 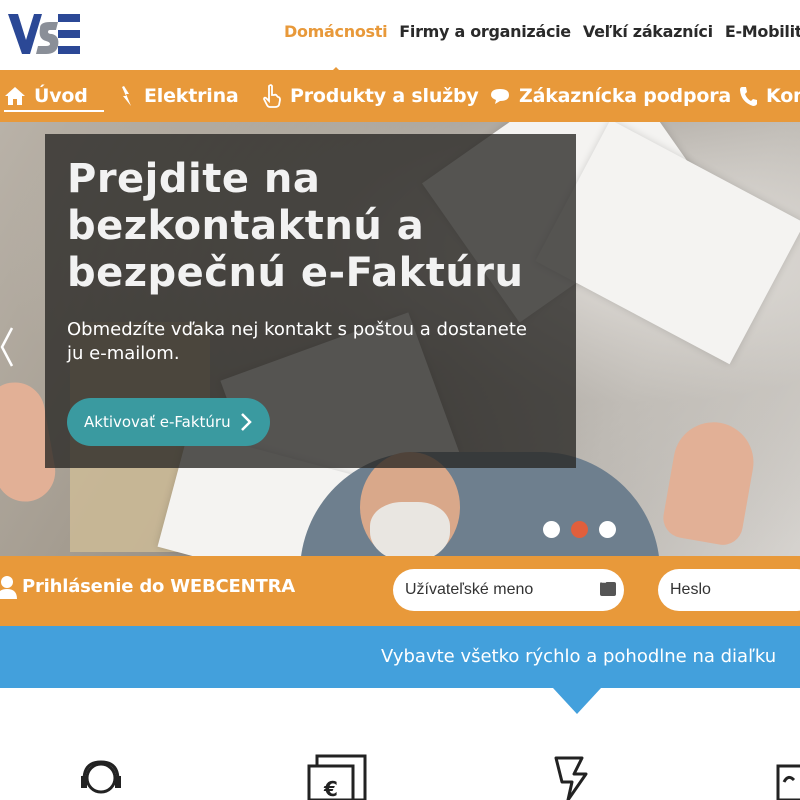 I want to click on home-icon, so click(x=15, y=96).